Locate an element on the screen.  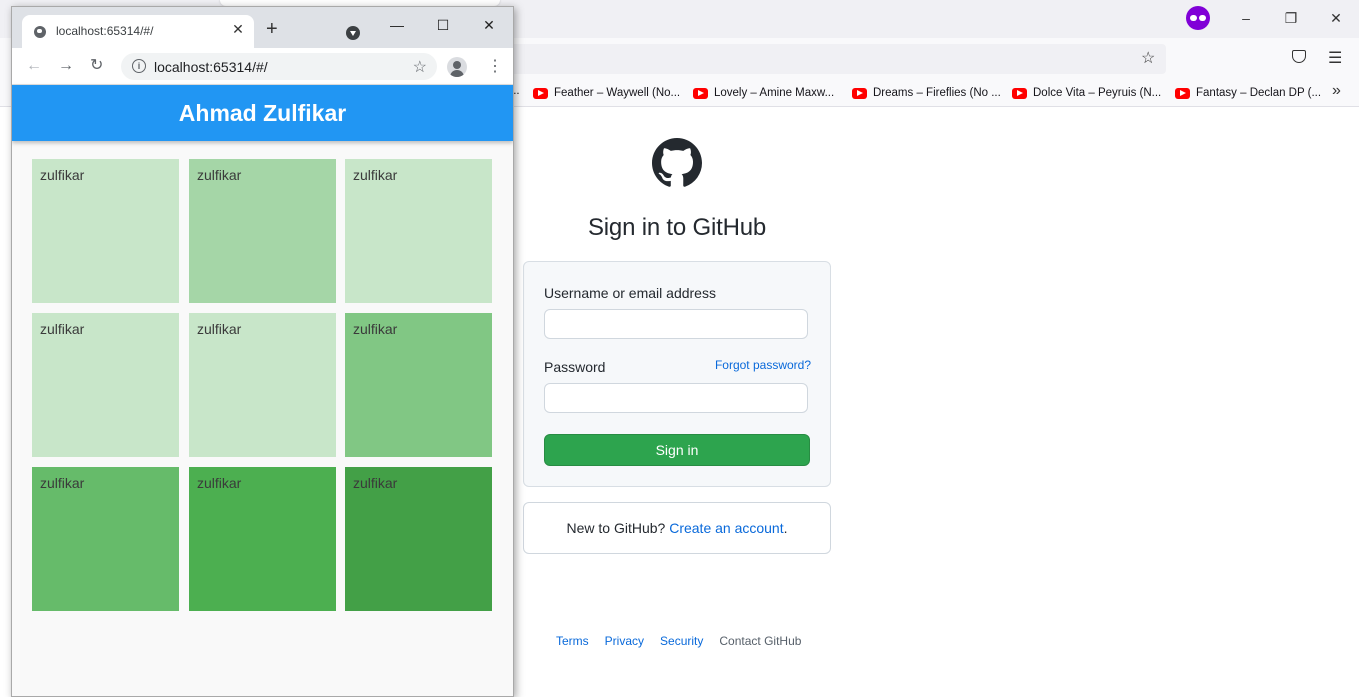
background-url-bar is located at coordinates (838, 59).